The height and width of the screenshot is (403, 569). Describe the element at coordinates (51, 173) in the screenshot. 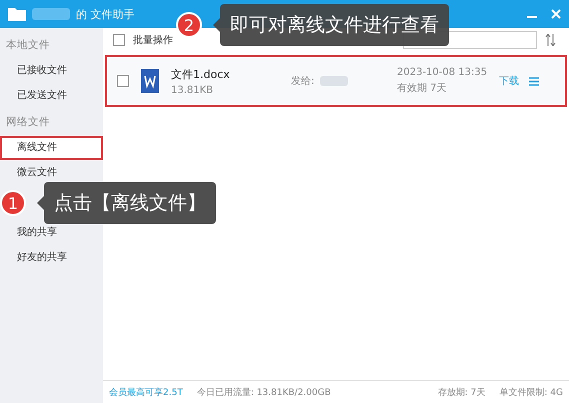

I see `sidebar-item: 微云文件` at that location.